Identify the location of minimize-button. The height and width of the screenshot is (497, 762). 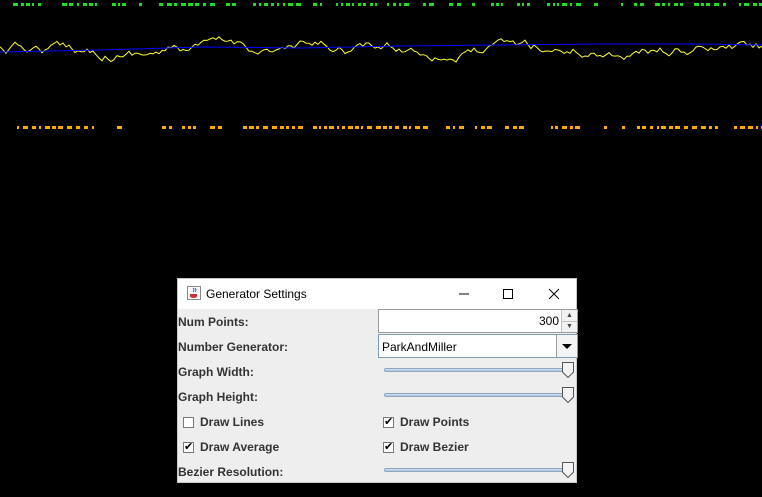
(464, 294).